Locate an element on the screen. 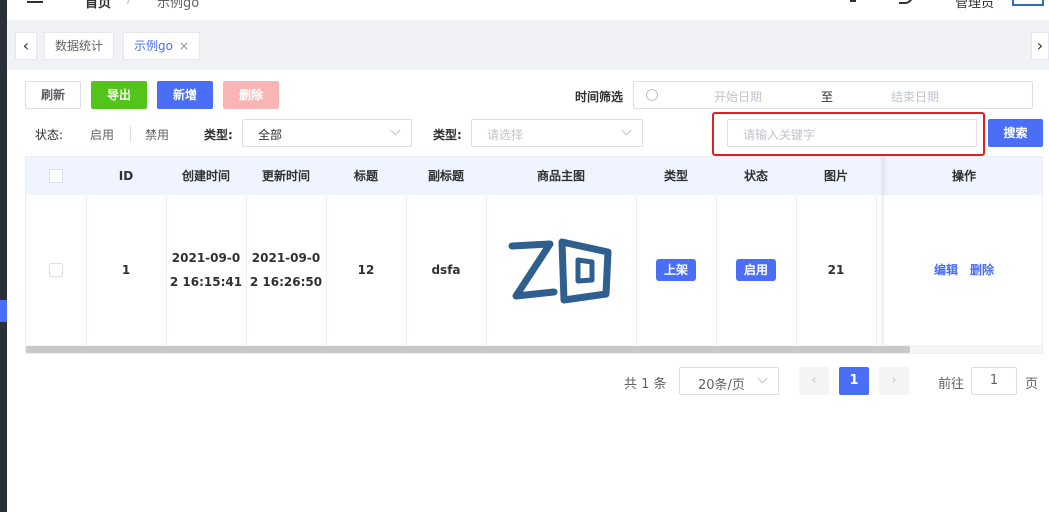 This screenshot has height=512, width=1049. header-title: 标题 is located at coordinates (366, 176).